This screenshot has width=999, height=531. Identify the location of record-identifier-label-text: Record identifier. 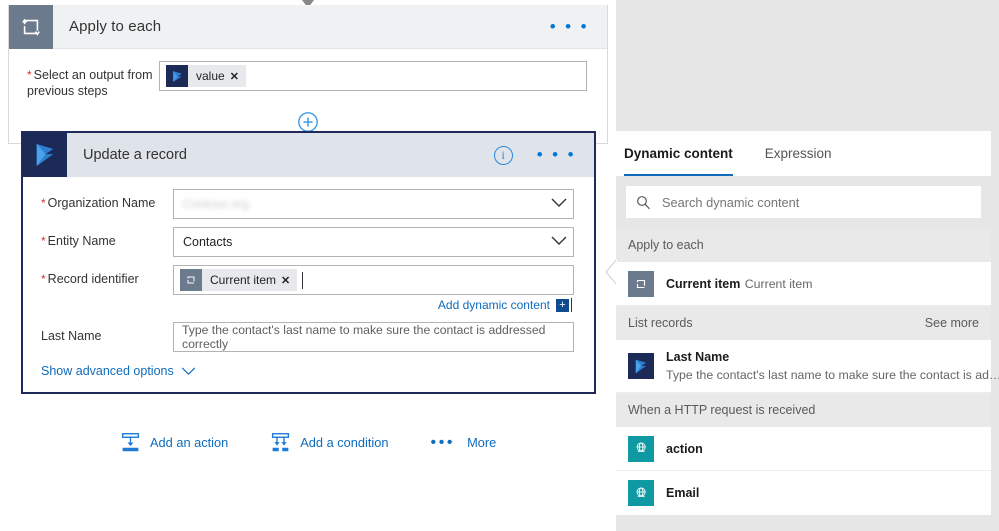
(93, 279).